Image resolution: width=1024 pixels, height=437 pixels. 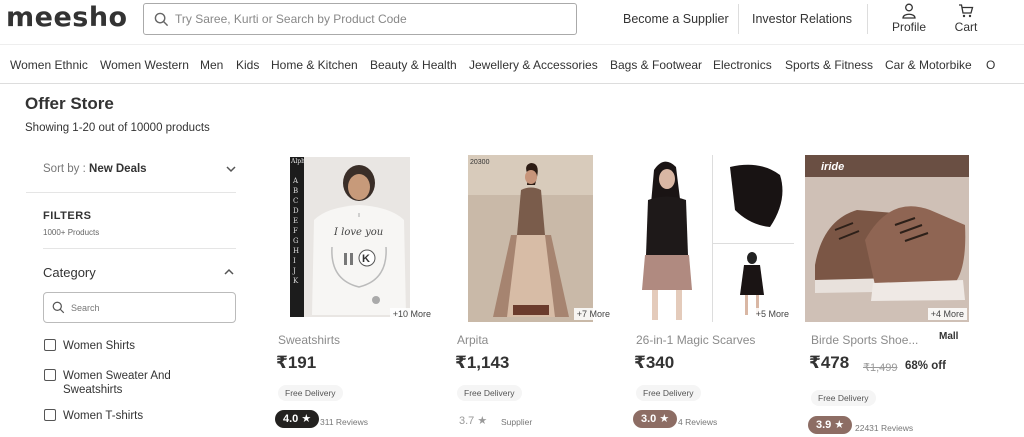 What do you see at coordinates (654, 362) in the screenshot?
I see `product-price: ₹340` at bounding box center [654, 362].